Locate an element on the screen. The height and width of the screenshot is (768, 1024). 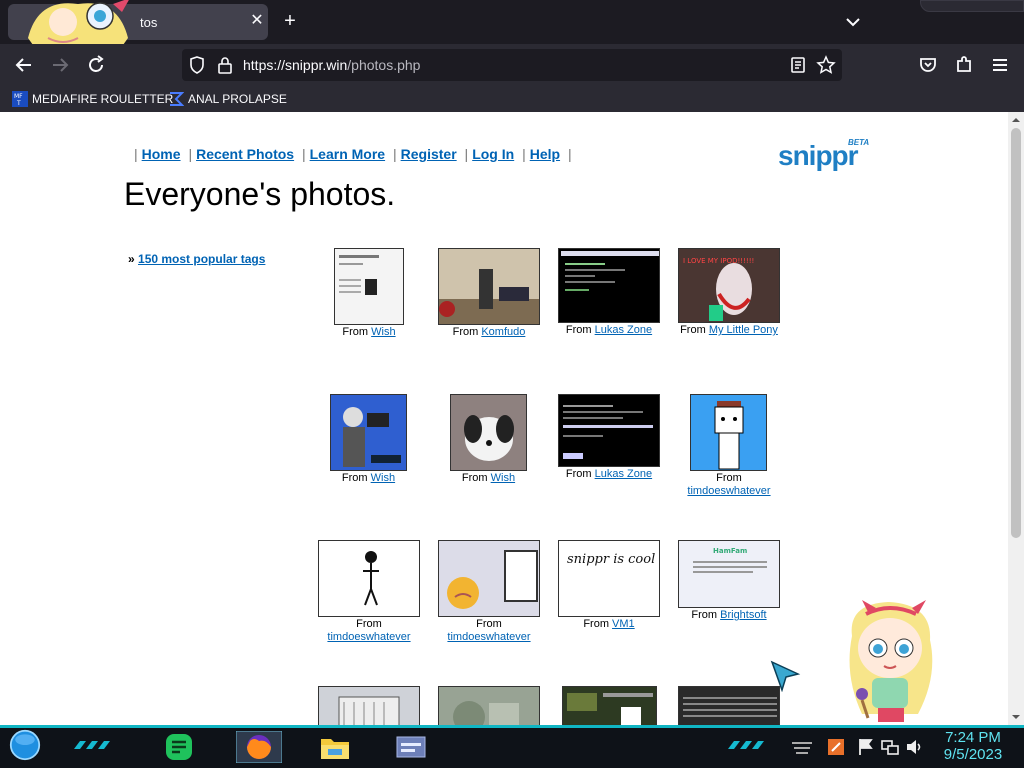
chevron-down-icon is located at coordinates (853, 22).